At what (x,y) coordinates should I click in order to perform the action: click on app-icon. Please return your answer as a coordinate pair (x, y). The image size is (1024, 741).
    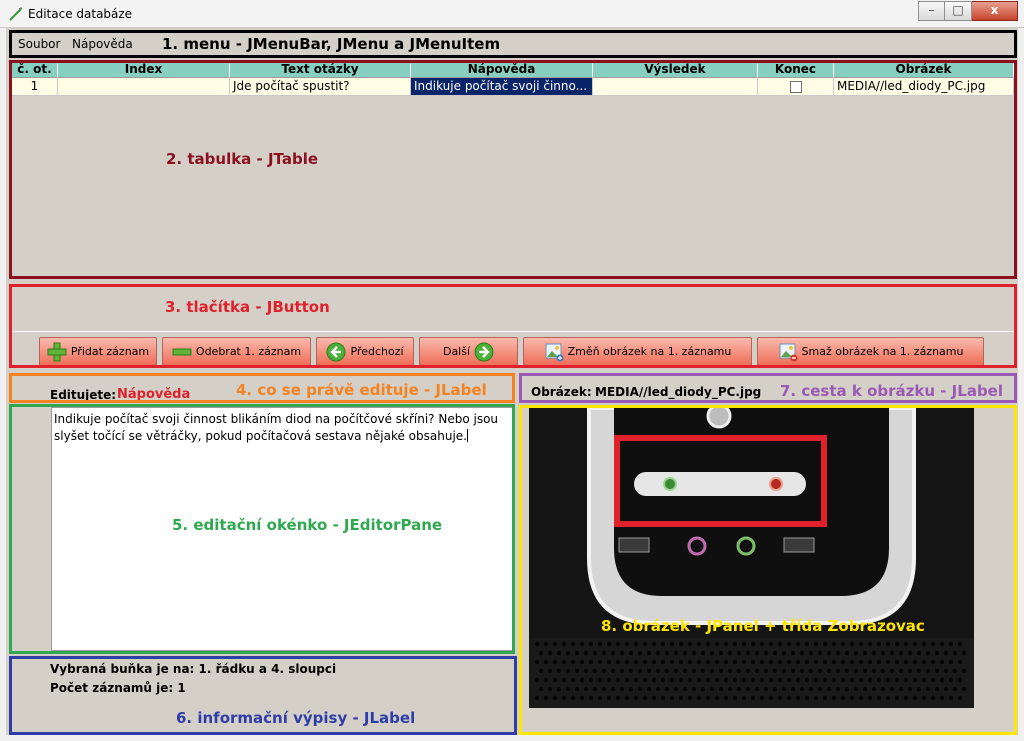
    Looking at the image, I should click on (16, 14).